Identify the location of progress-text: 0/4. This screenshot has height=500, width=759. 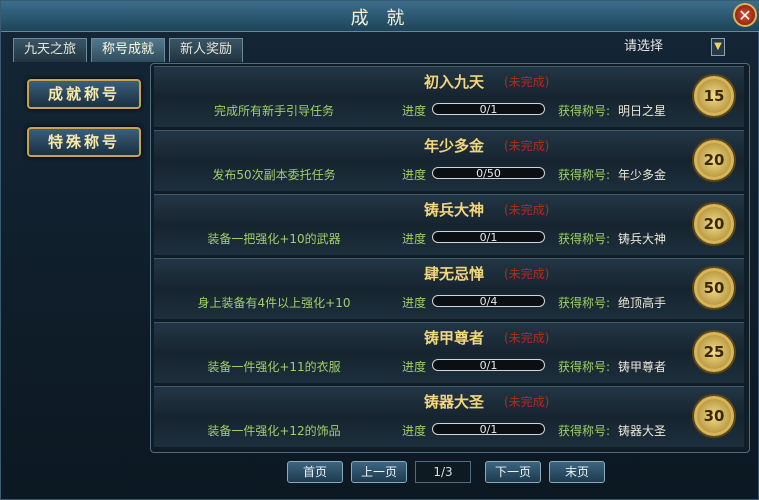
(488, 301).